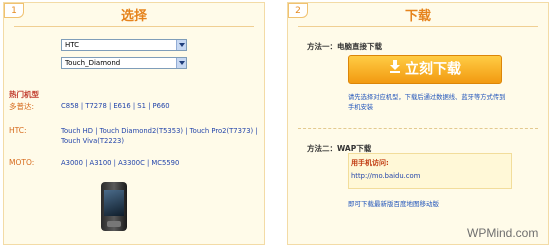  Describe the element at coordinates (24, 94) in the screenshot. I see `hot-models-title: 热门机型` at that location.